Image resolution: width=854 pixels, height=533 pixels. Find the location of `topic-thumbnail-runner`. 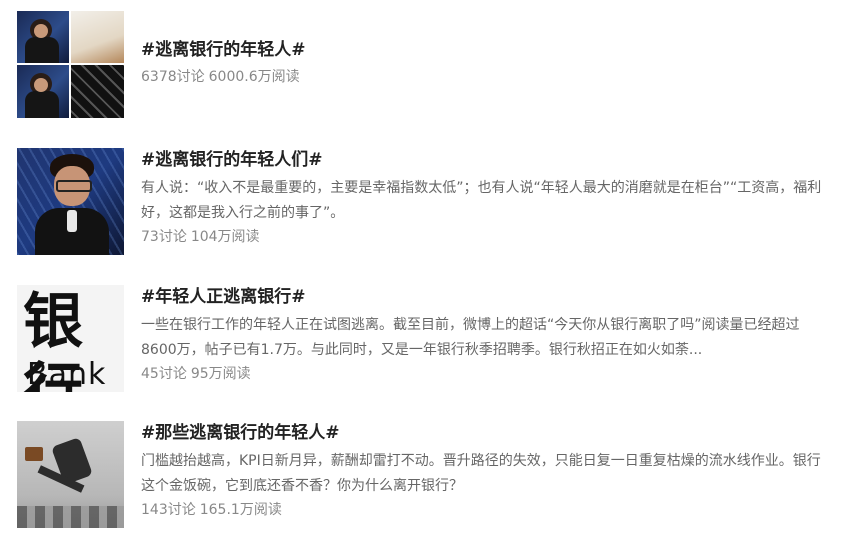

topic-thumbnail-runner is located at coordinates (70, 474).